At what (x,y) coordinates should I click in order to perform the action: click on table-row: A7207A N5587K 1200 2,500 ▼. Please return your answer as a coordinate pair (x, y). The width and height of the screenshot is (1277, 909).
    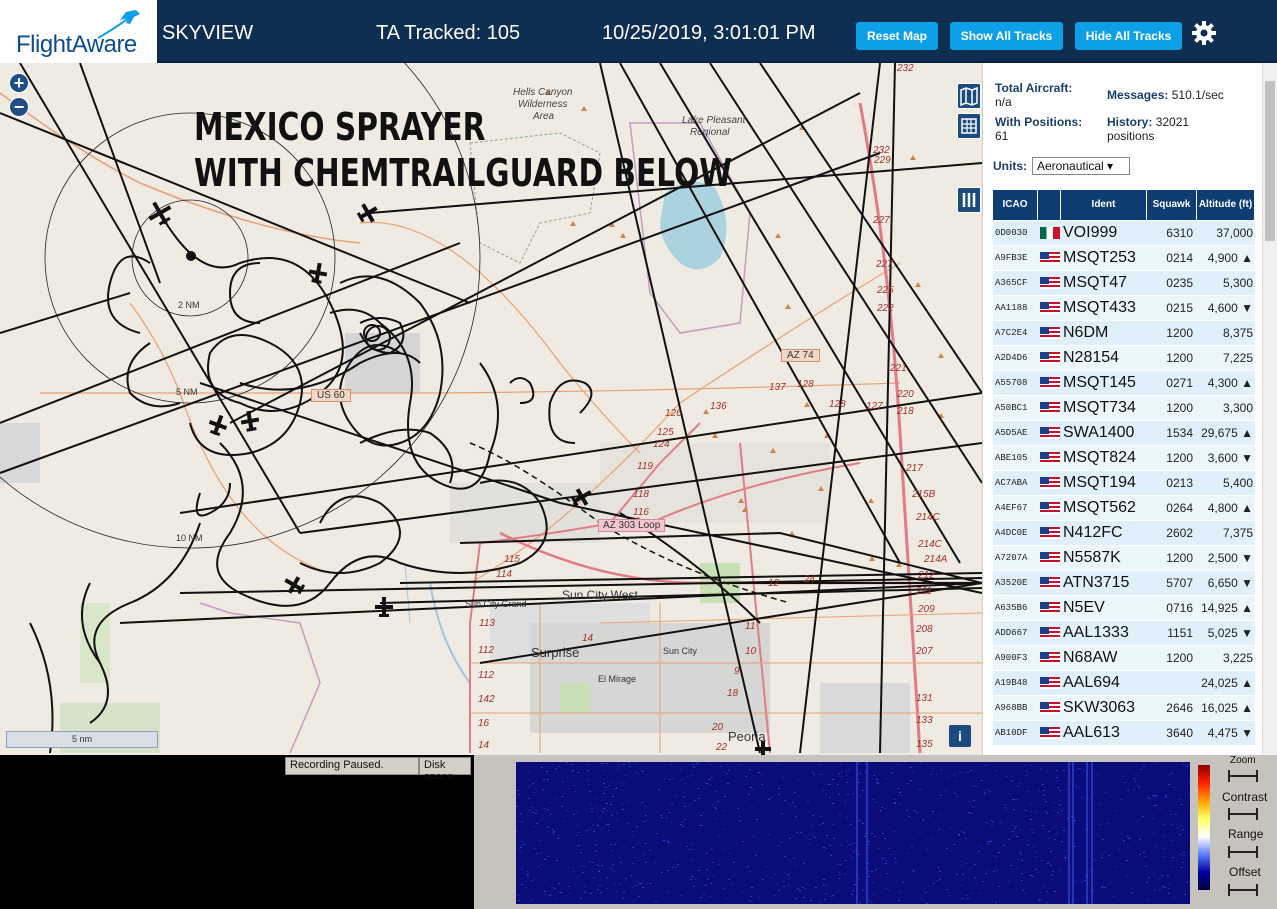
    Looking at the image, I should click on (1124, 558).